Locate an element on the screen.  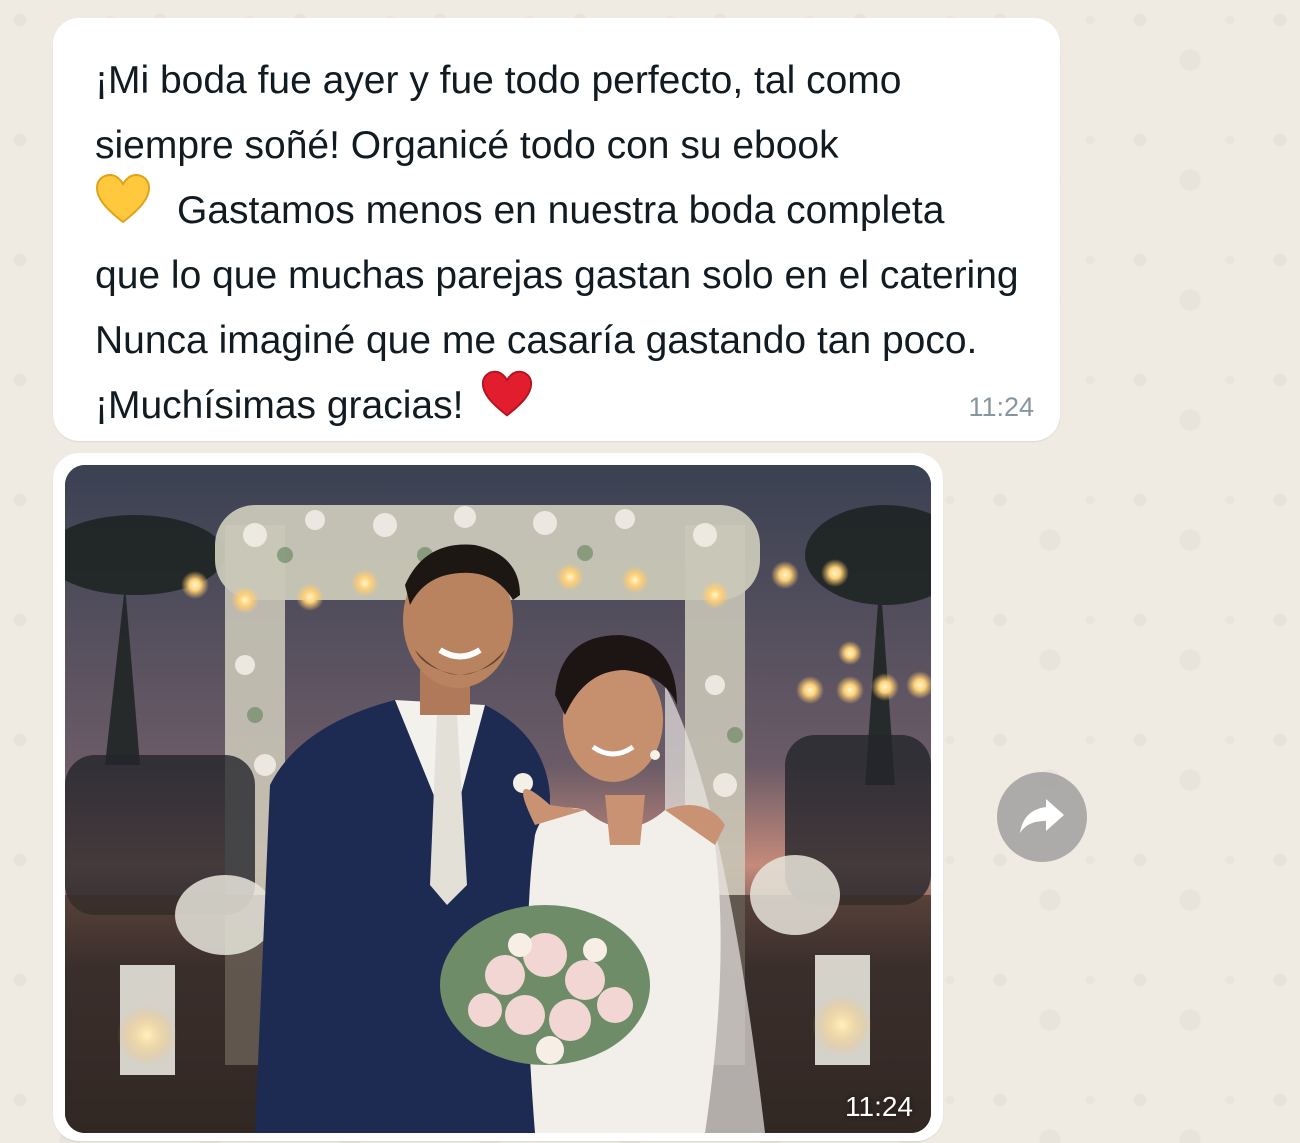
red-heart-icon is located at coordinates (507, 404).